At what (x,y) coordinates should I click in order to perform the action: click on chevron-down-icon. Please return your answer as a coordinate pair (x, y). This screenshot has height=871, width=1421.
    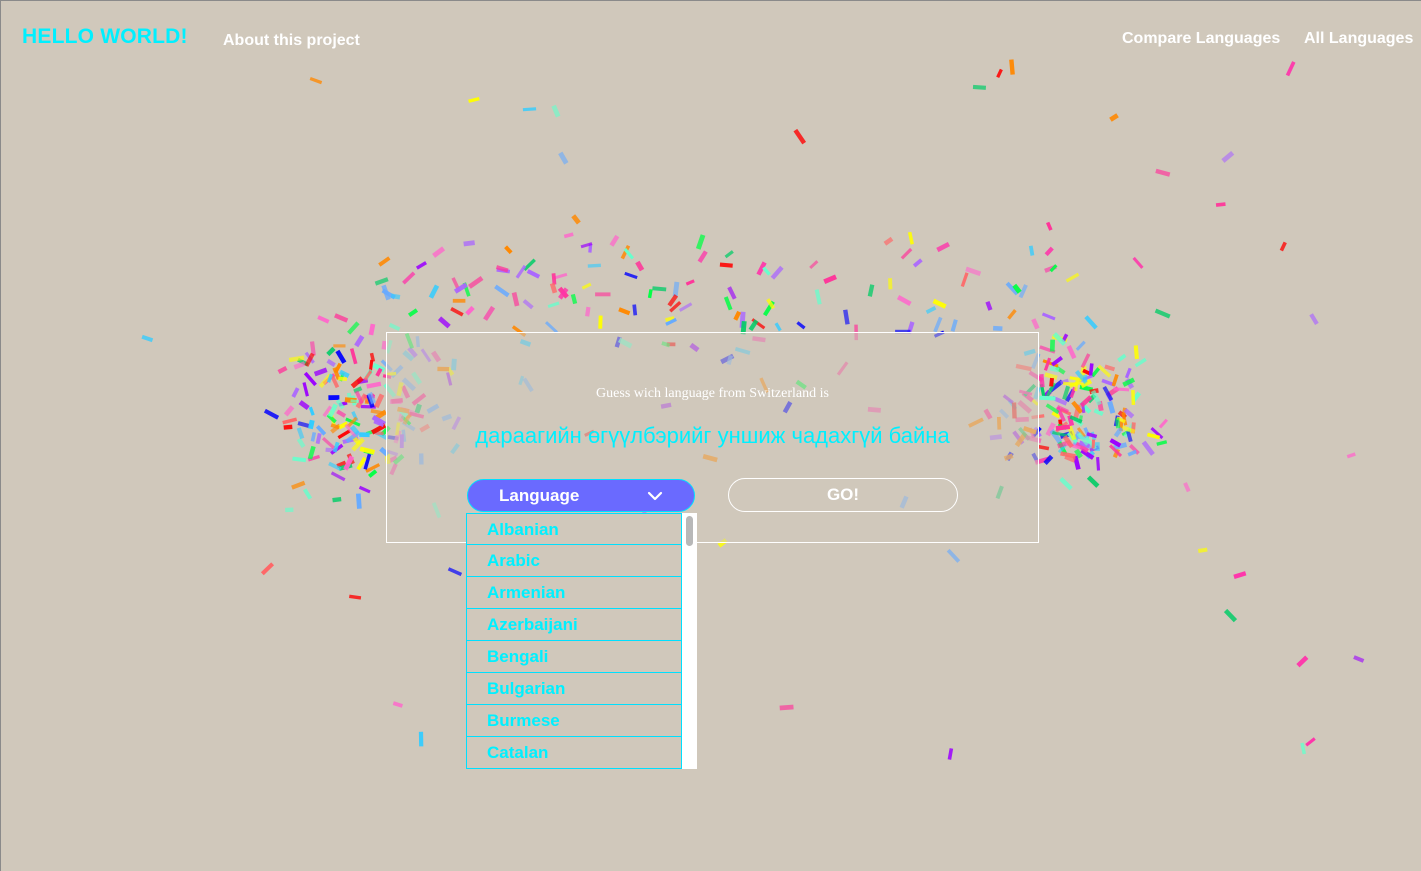
    Looking at the image, I should click on (655, 496).